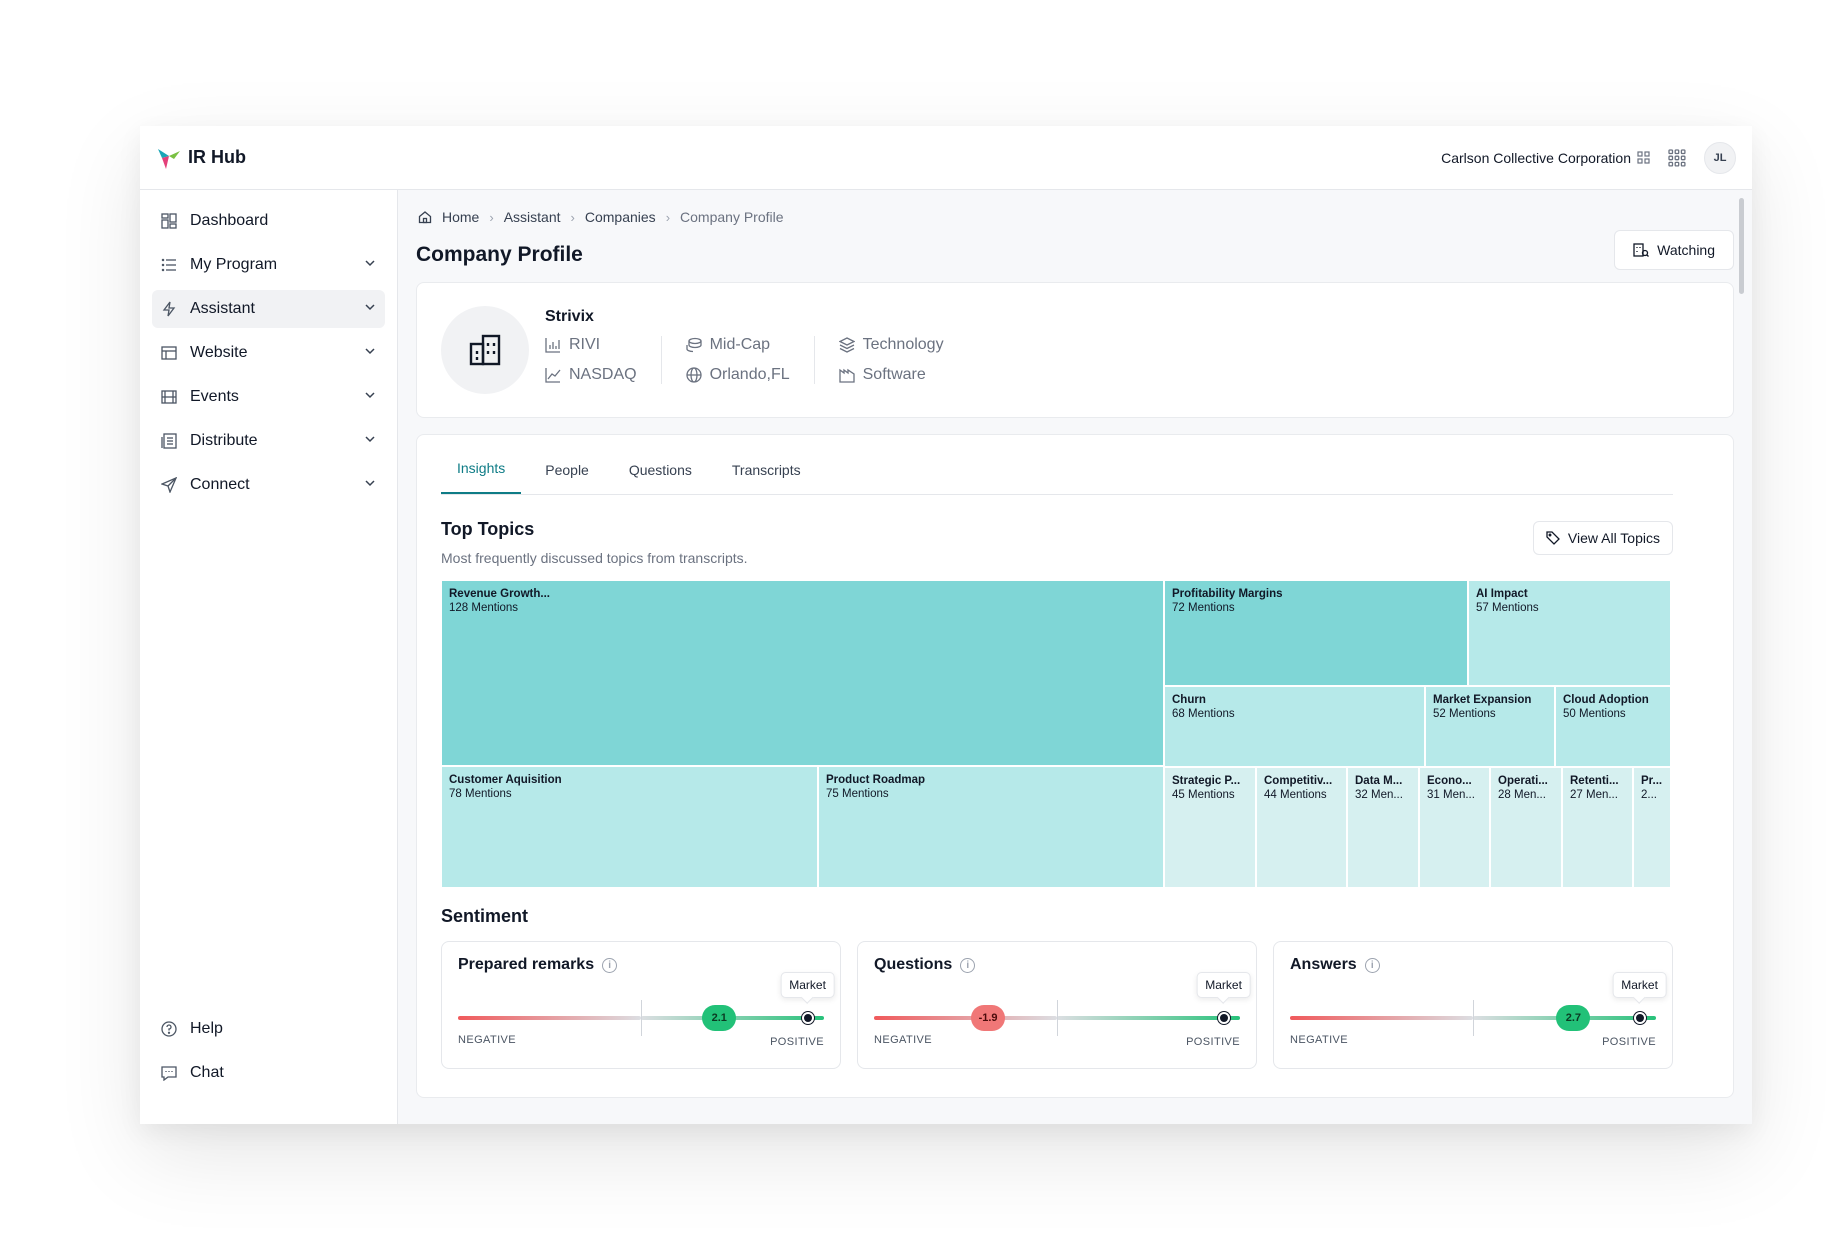 The height and width of the screenshot is (1245, 1838). Describe the element at coordinates (846, 375) in the screenshot. I see `factory-icon` at that location.